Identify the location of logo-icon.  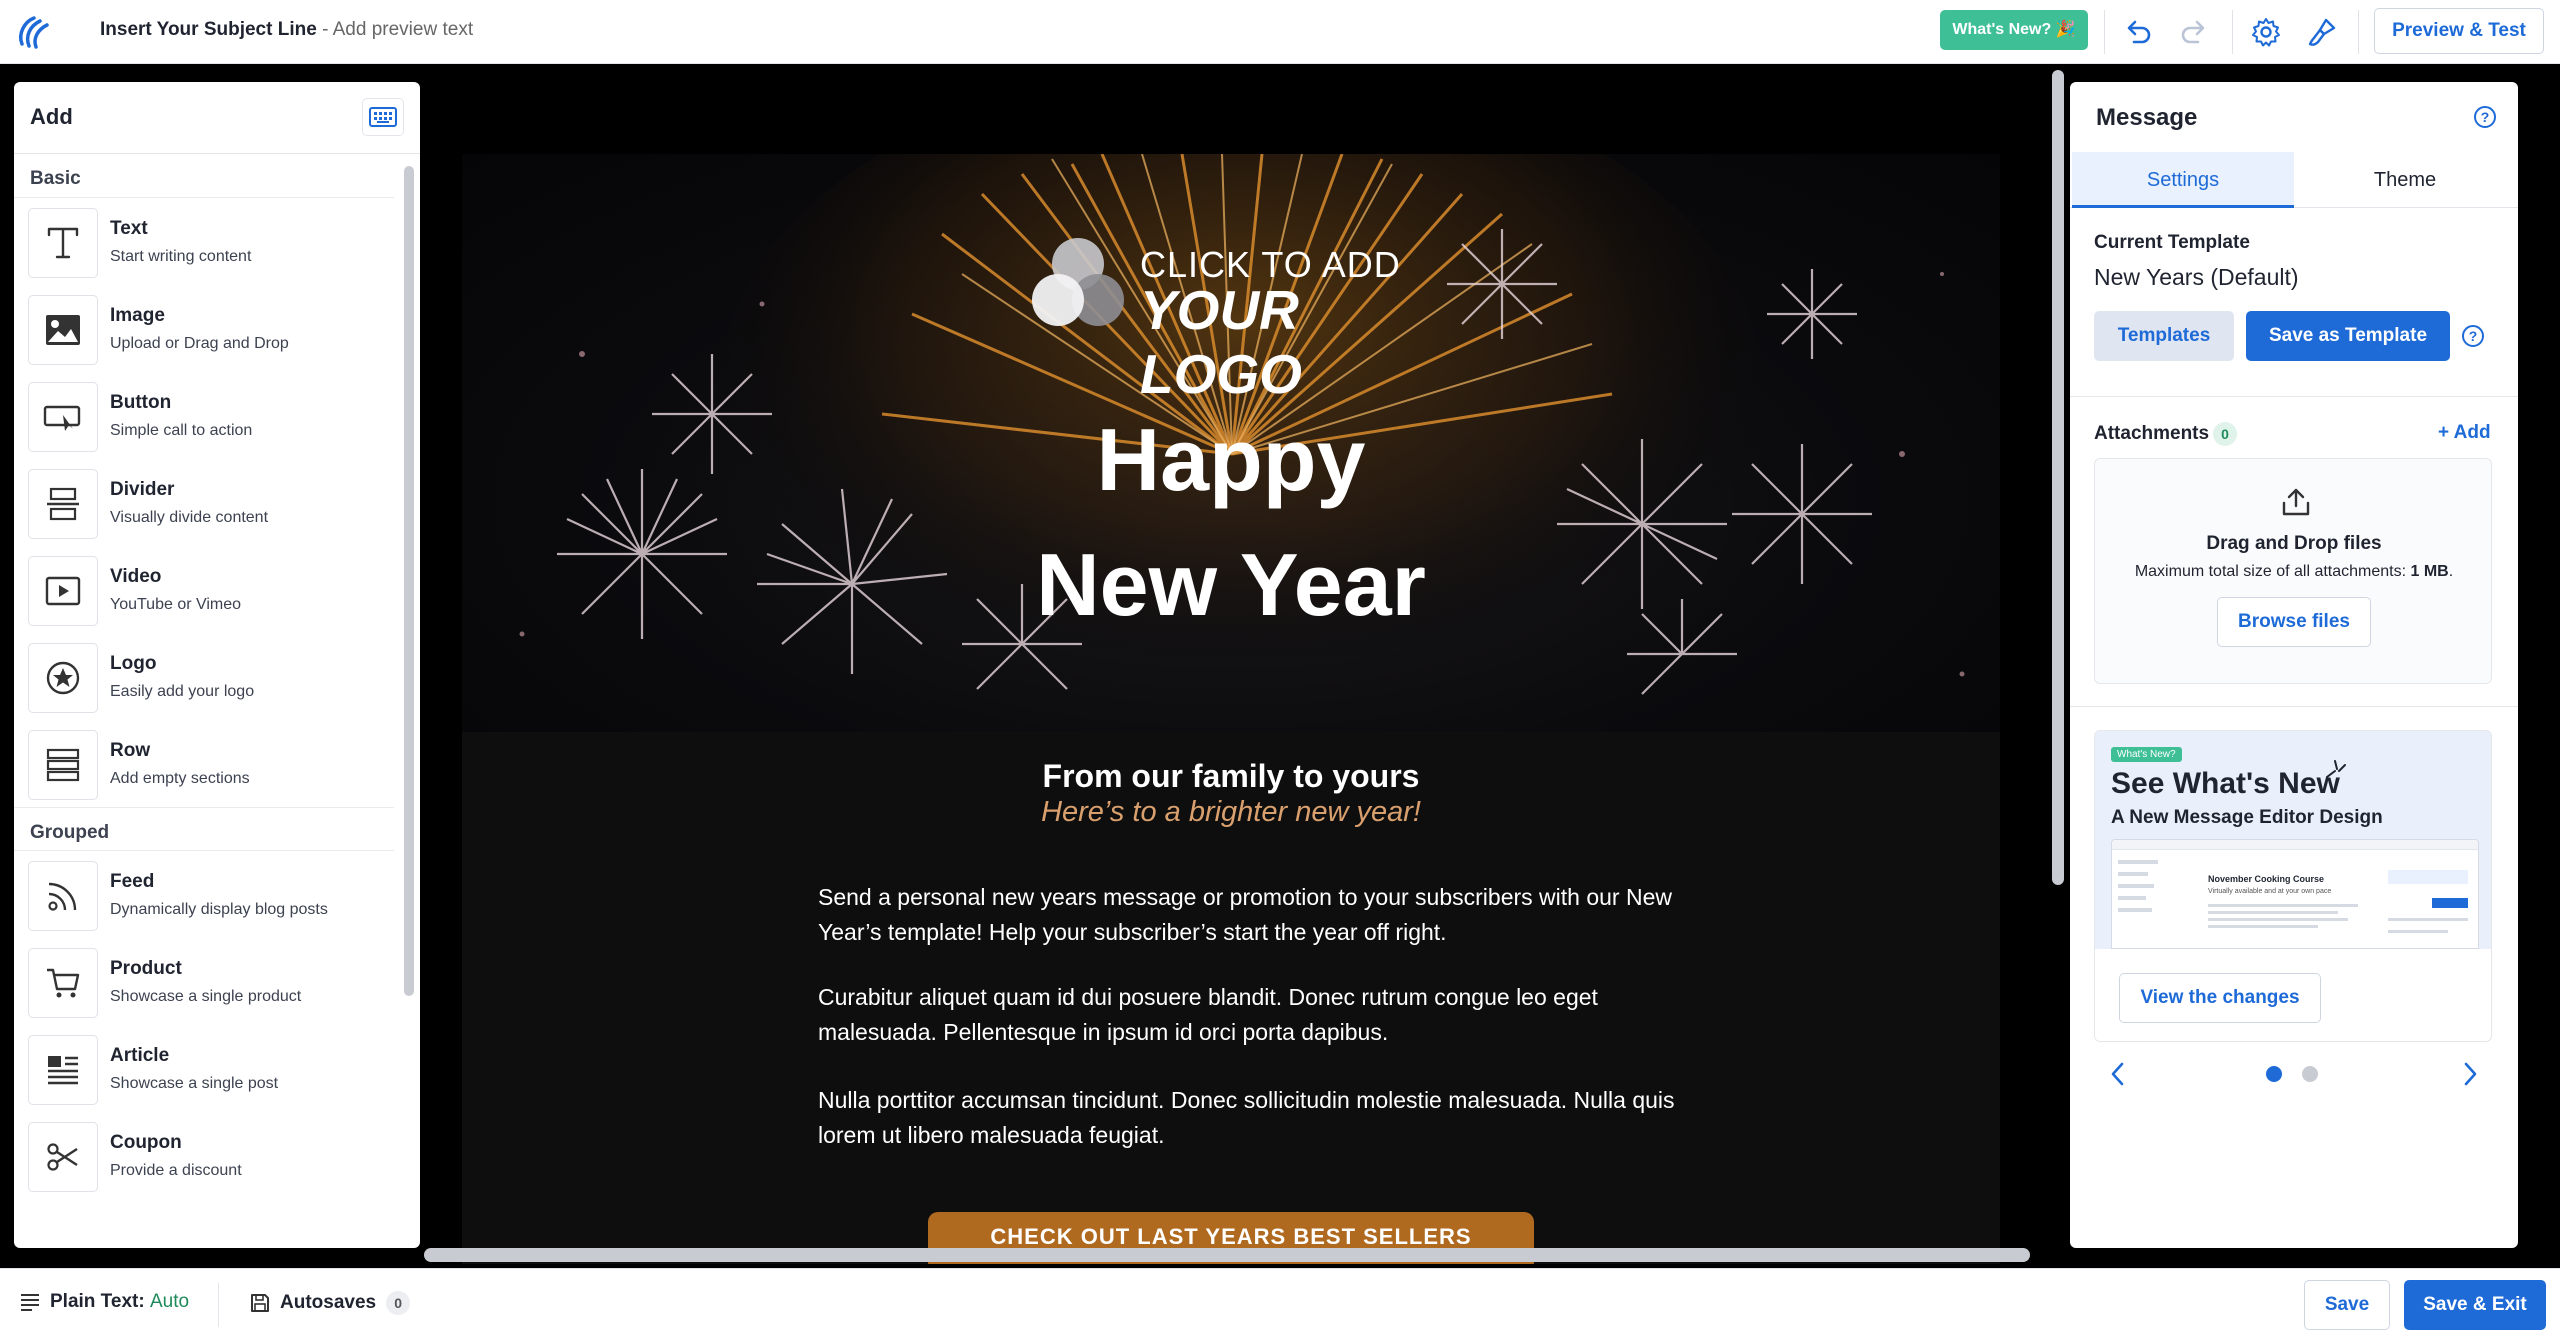
(63, 678).